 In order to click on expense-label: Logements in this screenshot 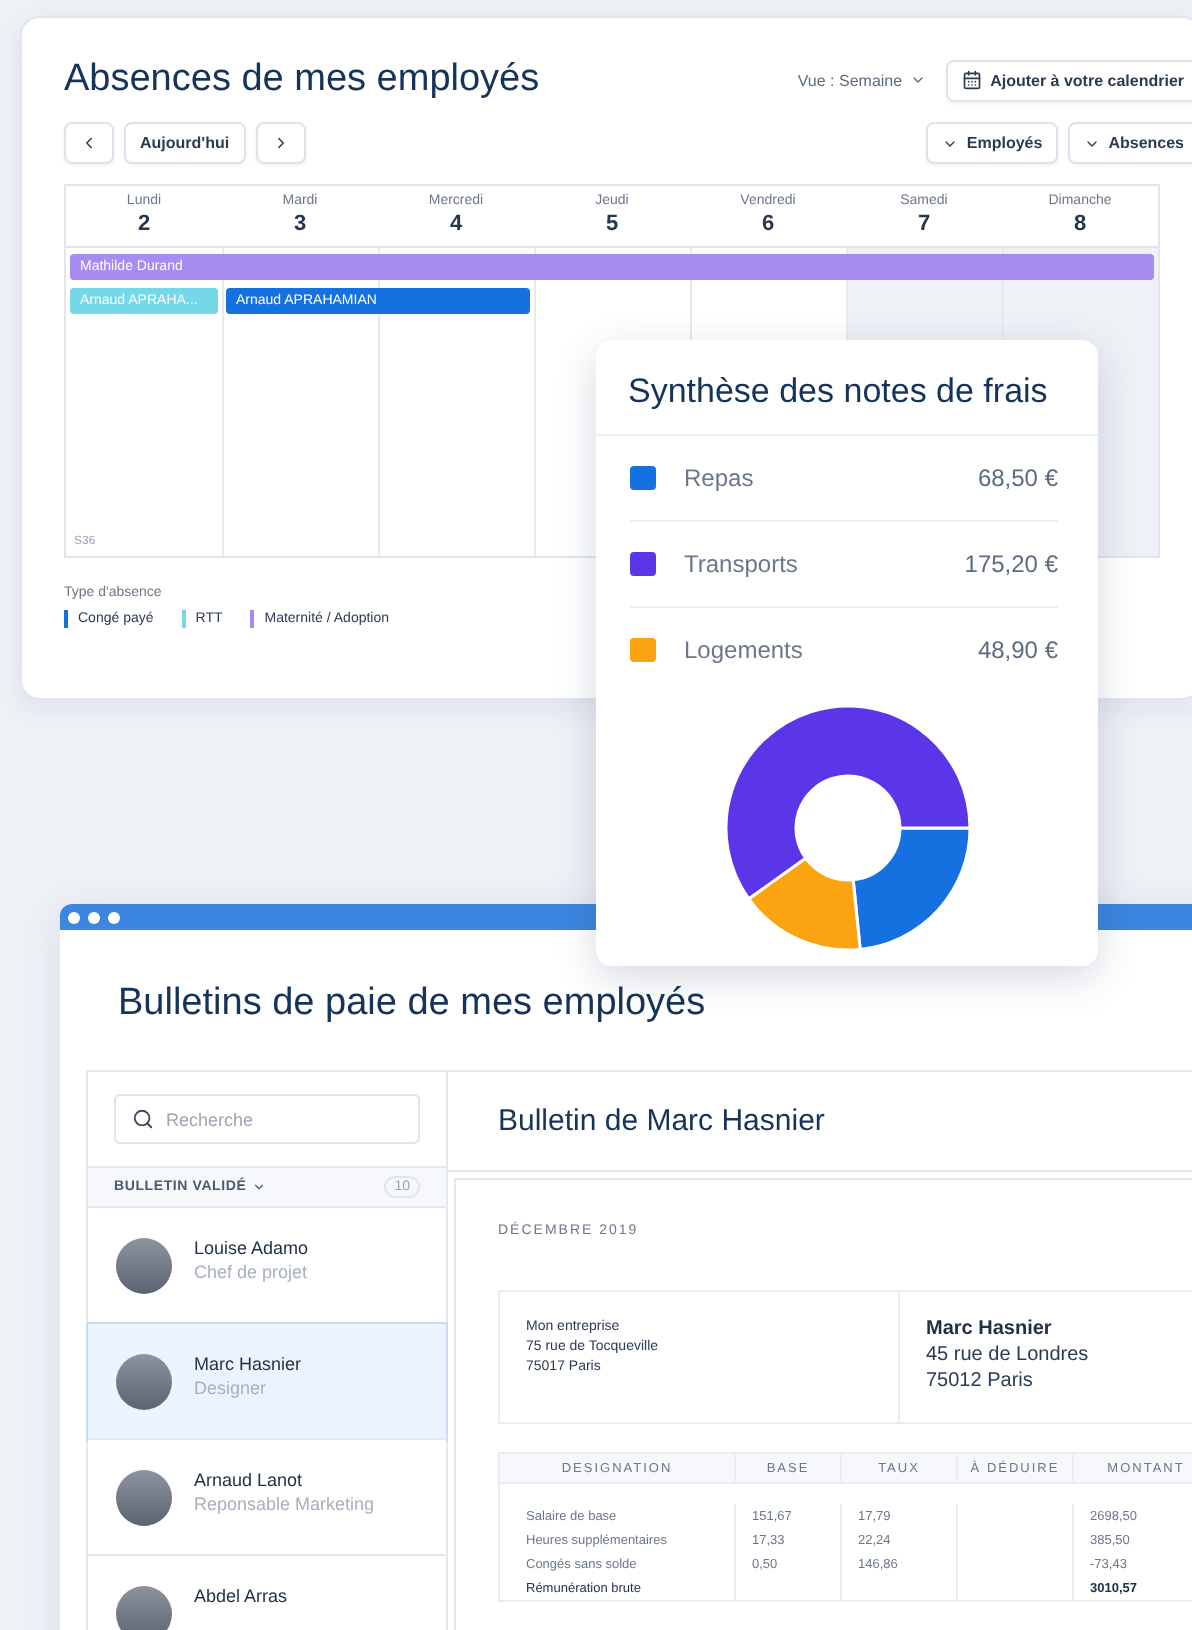, I will do `click(744, 650)`.